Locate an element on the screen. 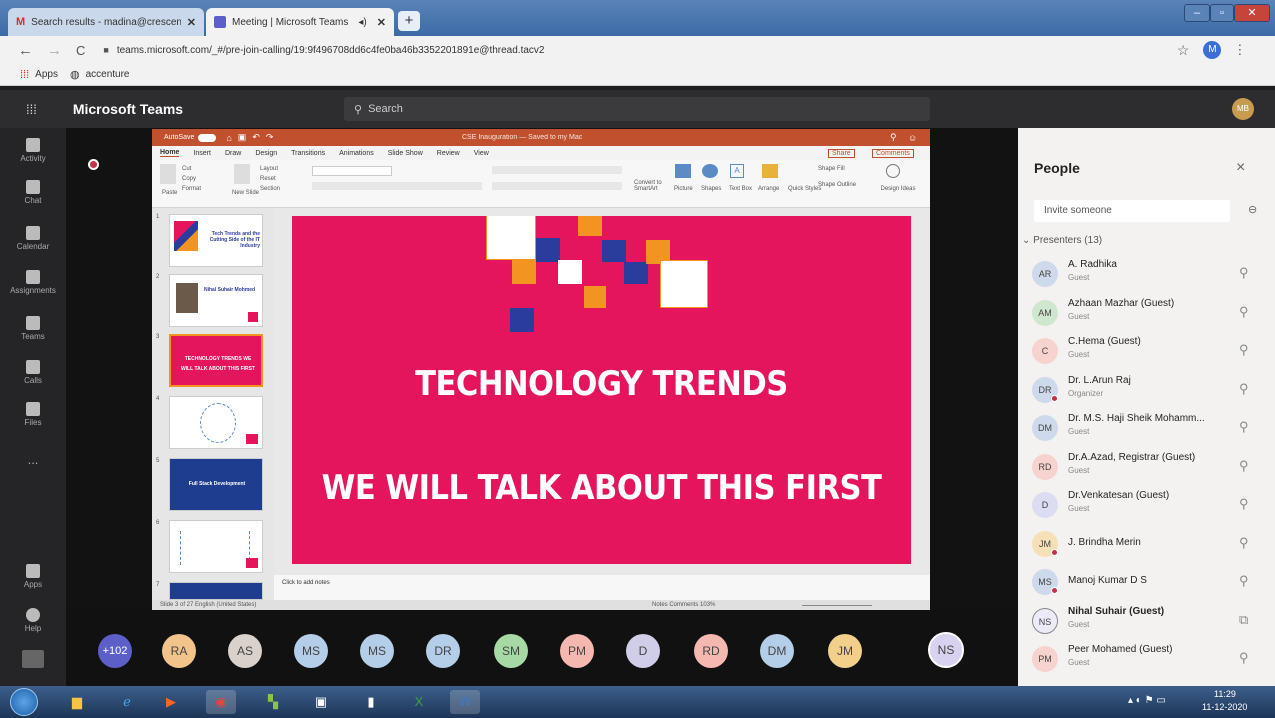 This screenshot has height=718, width=1275. tray-icons: ▴ ◐ ⚑ ▭ is located at coordinates (1147, 700).